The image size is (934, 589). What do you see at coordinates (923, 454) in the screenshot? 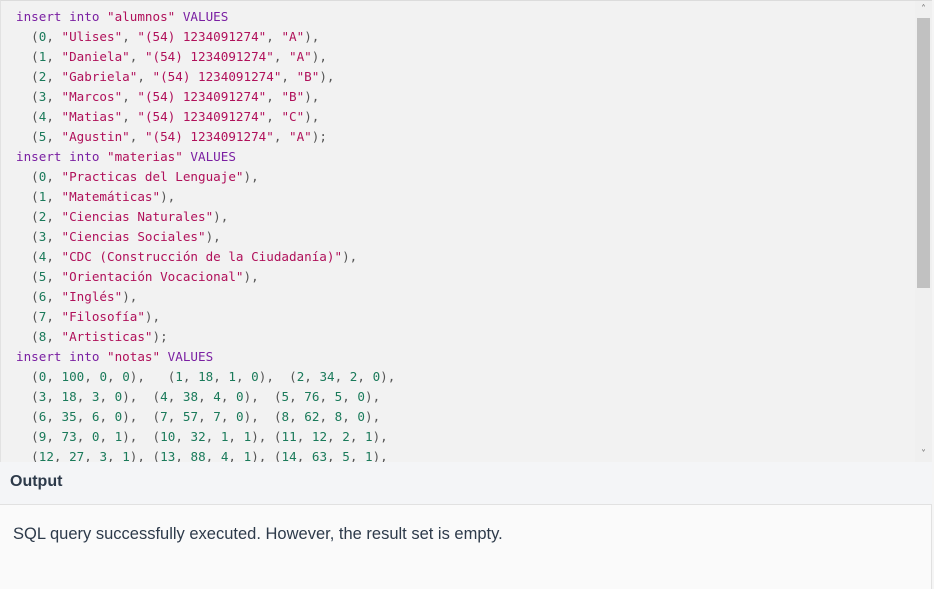
I see `chevron-down-icon: ˅` at bounding box center [923, 454].